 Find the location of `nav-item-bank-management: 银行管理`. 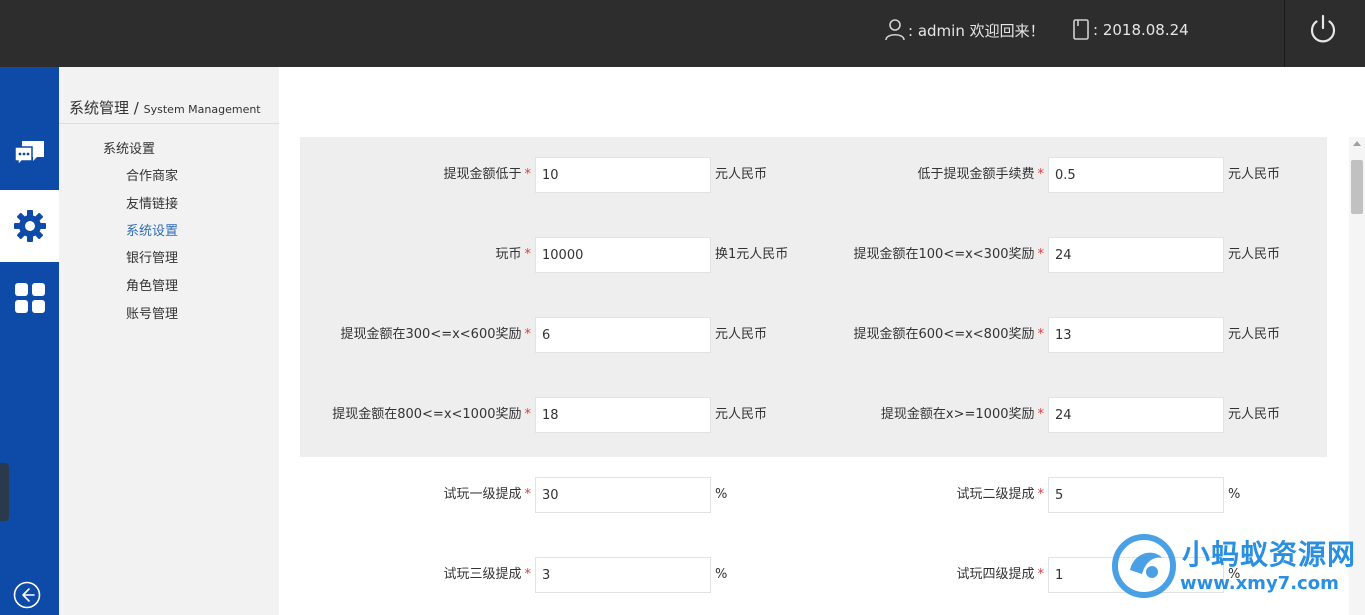

nav-item-bank-management: 银行管理 is located at coordinates (152, 256).